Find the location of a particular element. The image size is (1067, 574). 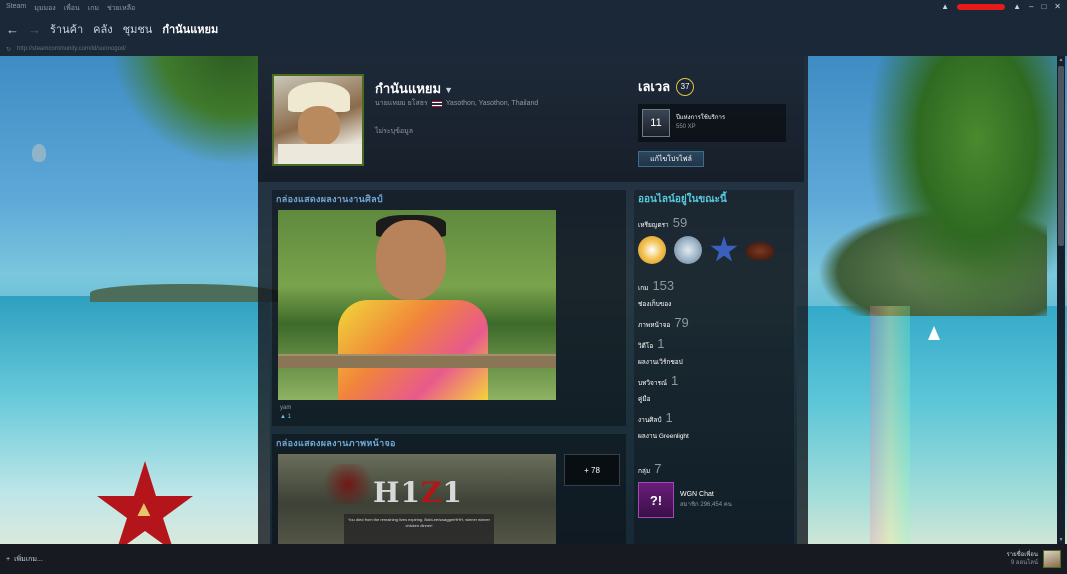

profile-name-row: กำนันแหยม ▼ is located at coordinates (414, 88).